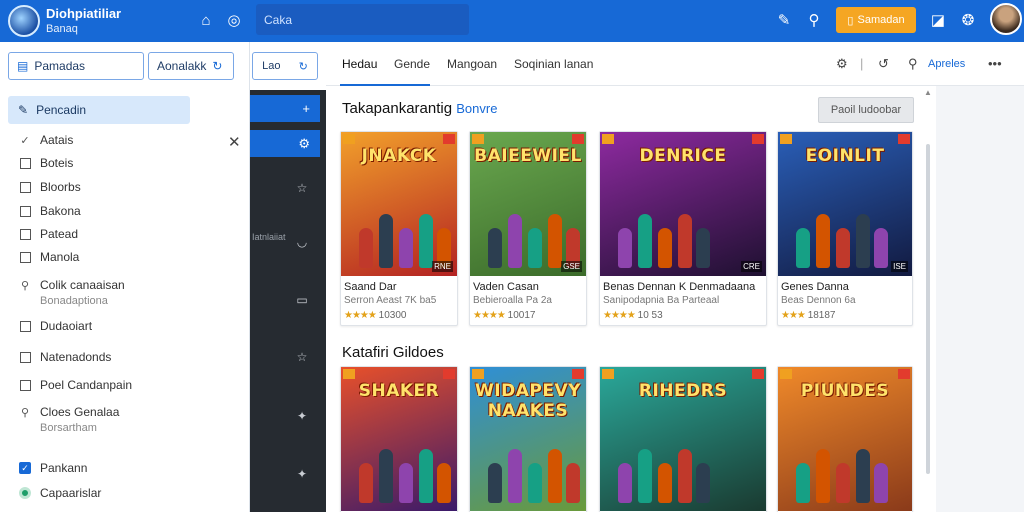  Describe the element at coordinates (25, 468) in the screenshot. I see `checked-box-icon: ✓` at that location.